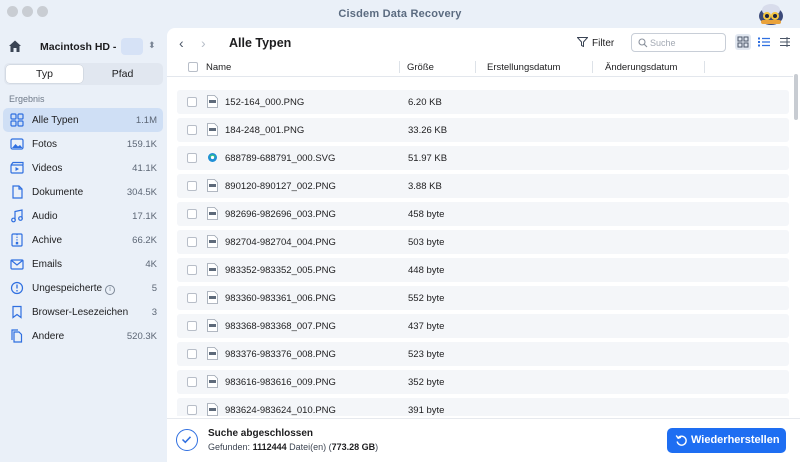 This screenshot has height=462, width=800. Describe the element at coordinates (483, 43) in the screenshot. I see `toolbar: ‹ › Alle Typen Filter` at that location.